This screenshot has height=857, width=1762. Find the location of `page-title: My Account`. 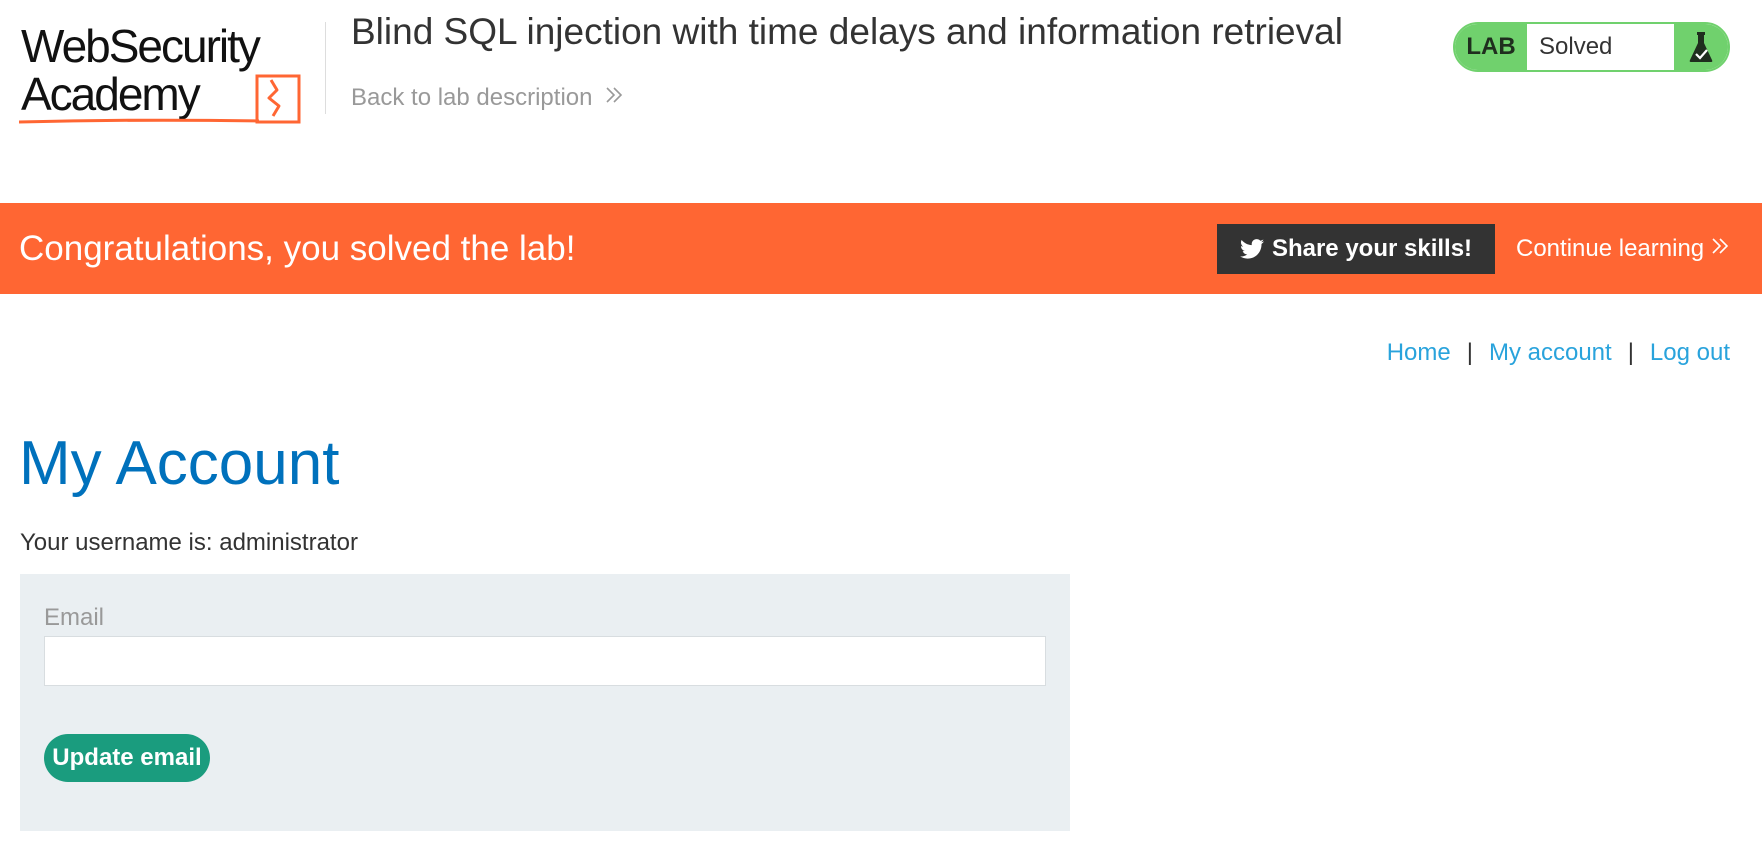

page-title: My Account is located at coordinates (179, 463).